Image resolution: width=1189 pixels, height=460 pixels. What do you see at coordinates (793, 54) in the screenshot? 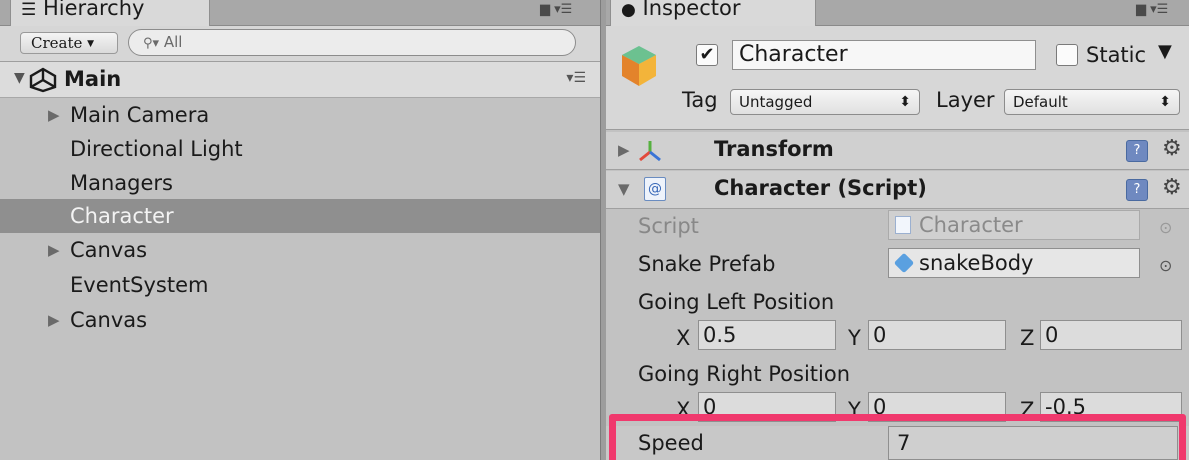
I see `object-name-value: Character` at bounding box center [793, 54].